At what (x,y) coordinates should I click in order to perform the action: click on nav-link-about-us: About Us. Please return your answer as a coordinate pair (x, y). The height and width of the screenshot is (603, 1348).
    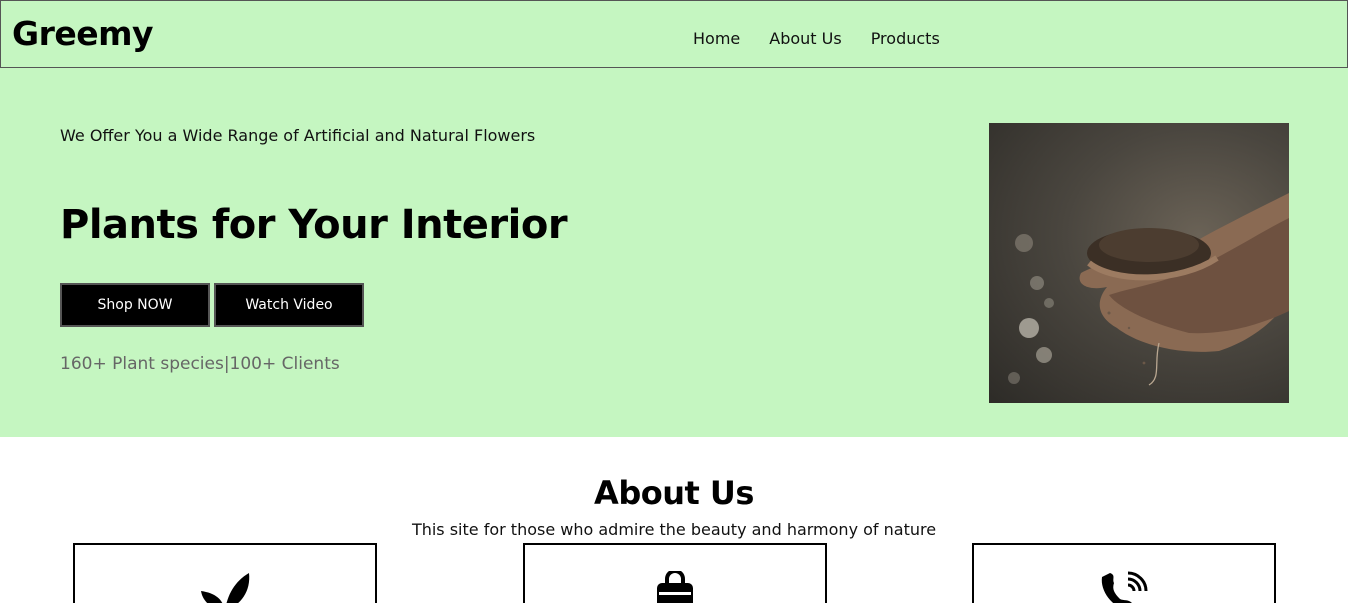
    Looking at the image, I should click on (805, 38).